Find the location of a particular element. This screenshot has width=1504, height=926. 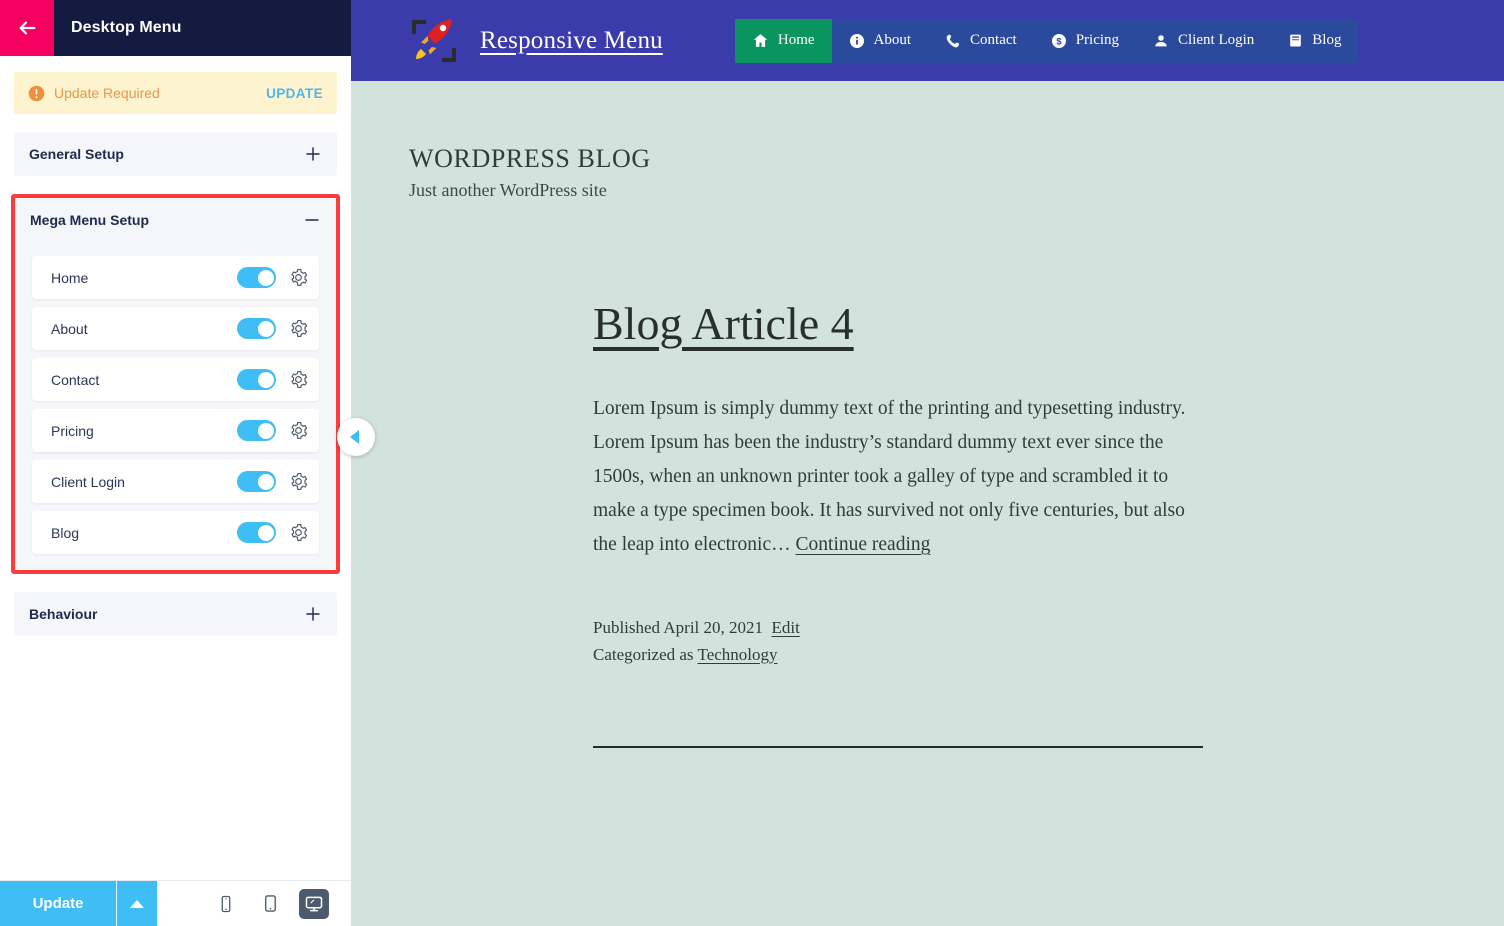

notice-text: Update Required is located at coordinates (107, 93).